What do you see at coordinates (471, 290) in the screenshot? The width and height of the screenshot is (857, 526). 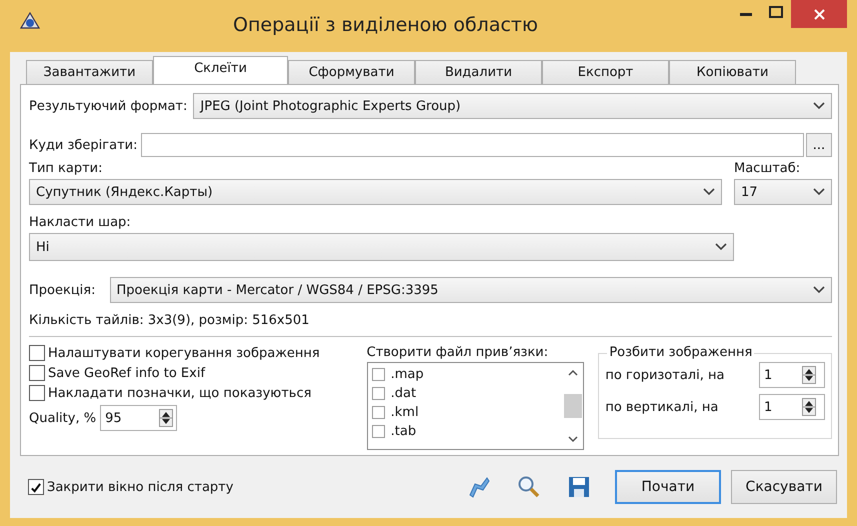 I see `dropdown: Проекція карти - Mercator / WGS84 / EPSG:3395` at bounding box center [471, 290].